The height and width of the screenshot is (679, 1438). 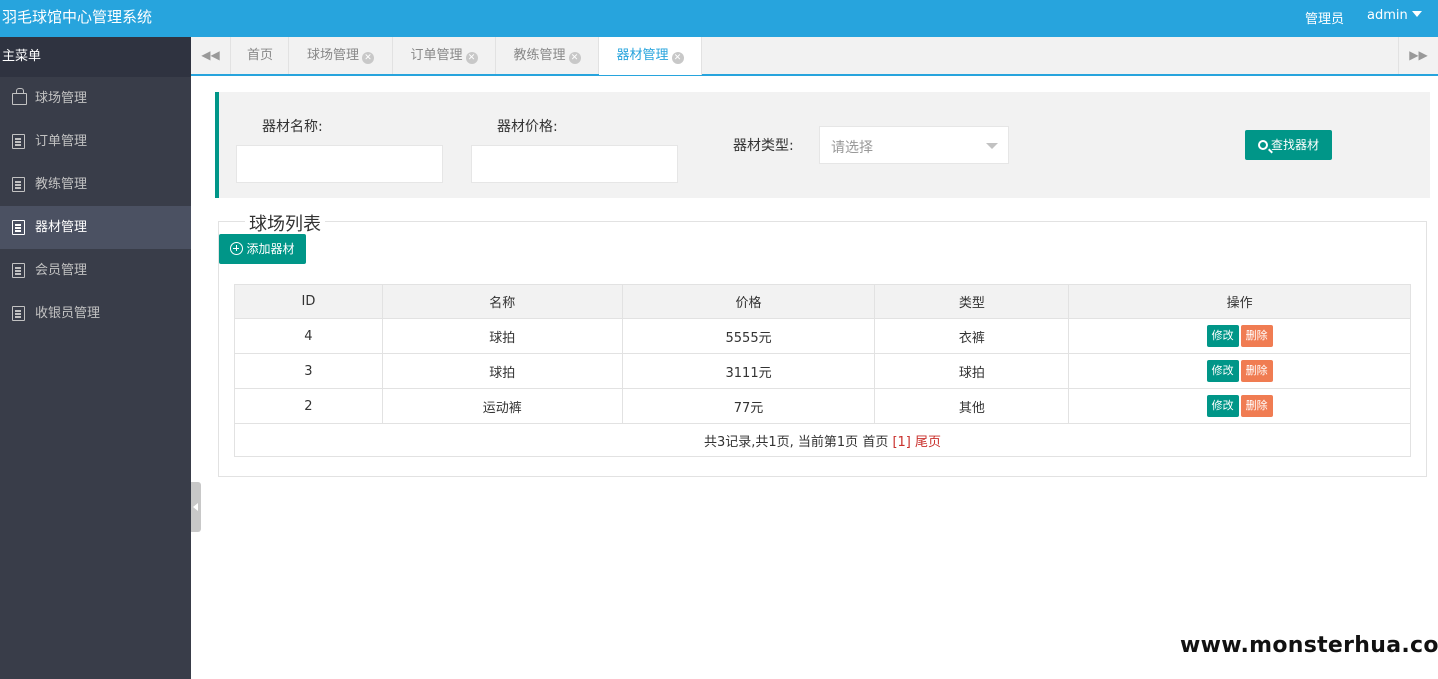 What do you see at coordinates (901, 442) in the screenshot?
I see `pager-current-page: [1]` at bounding box center [901, 442].